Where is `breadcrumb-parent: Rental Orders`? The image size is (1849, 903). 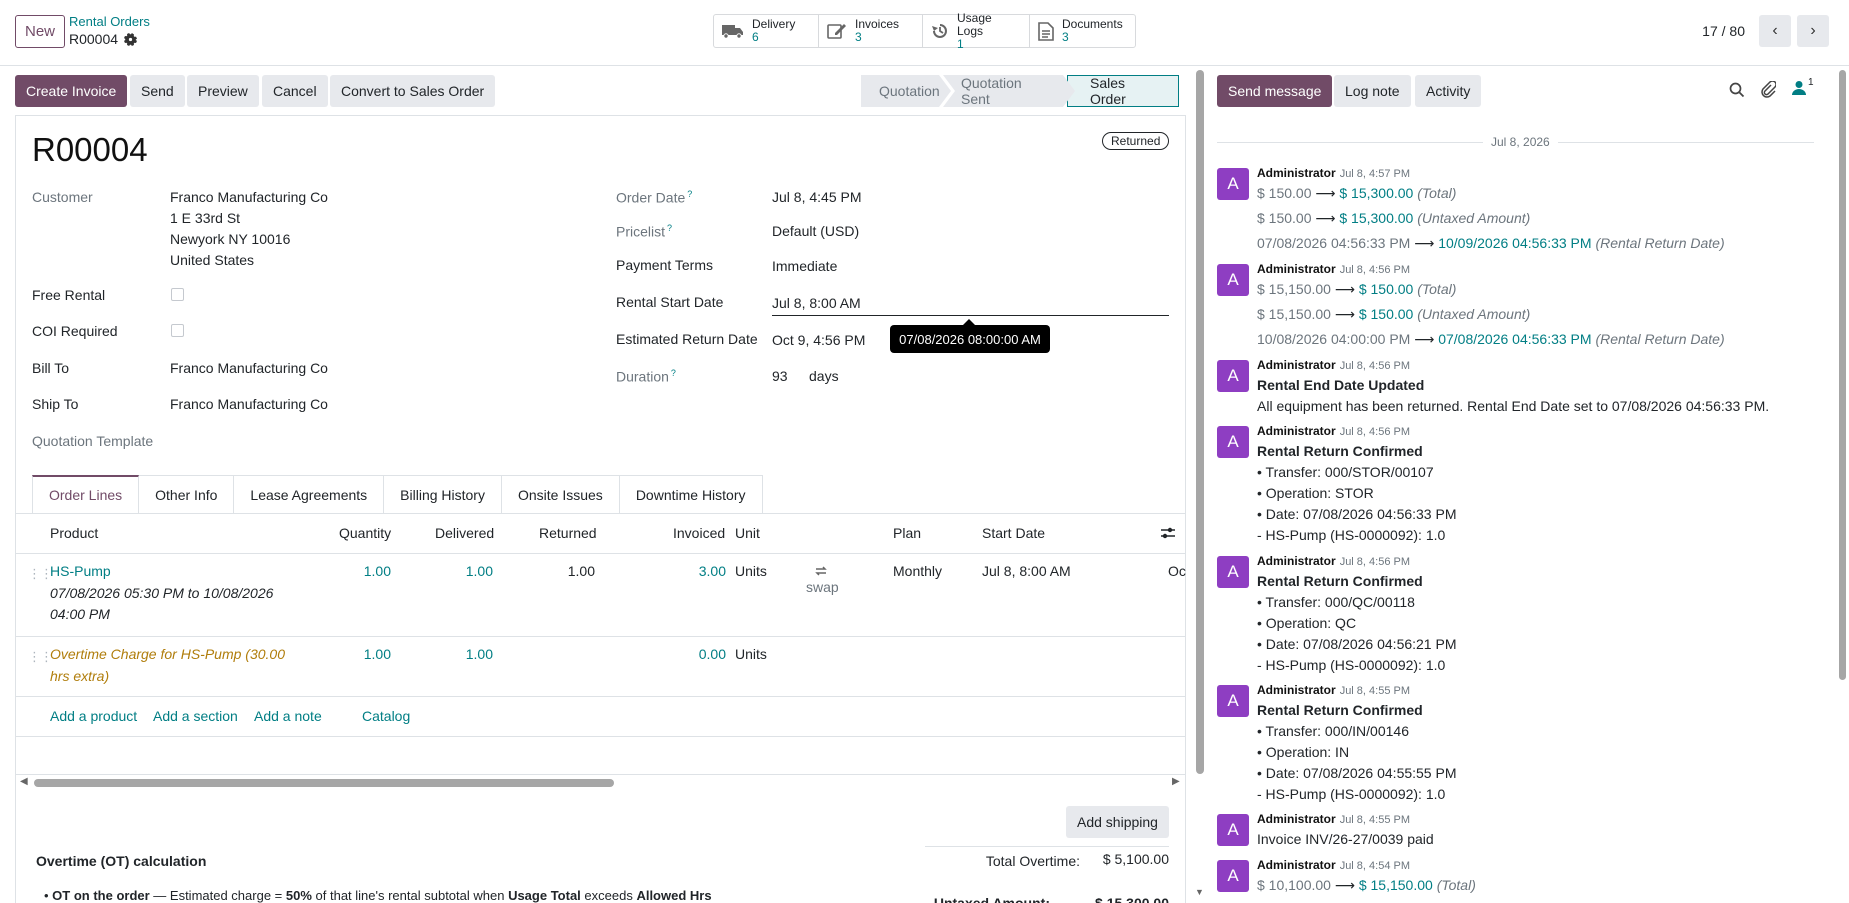
breadcrumb-parent: Rental Orders is located at coordinates (109, 21).